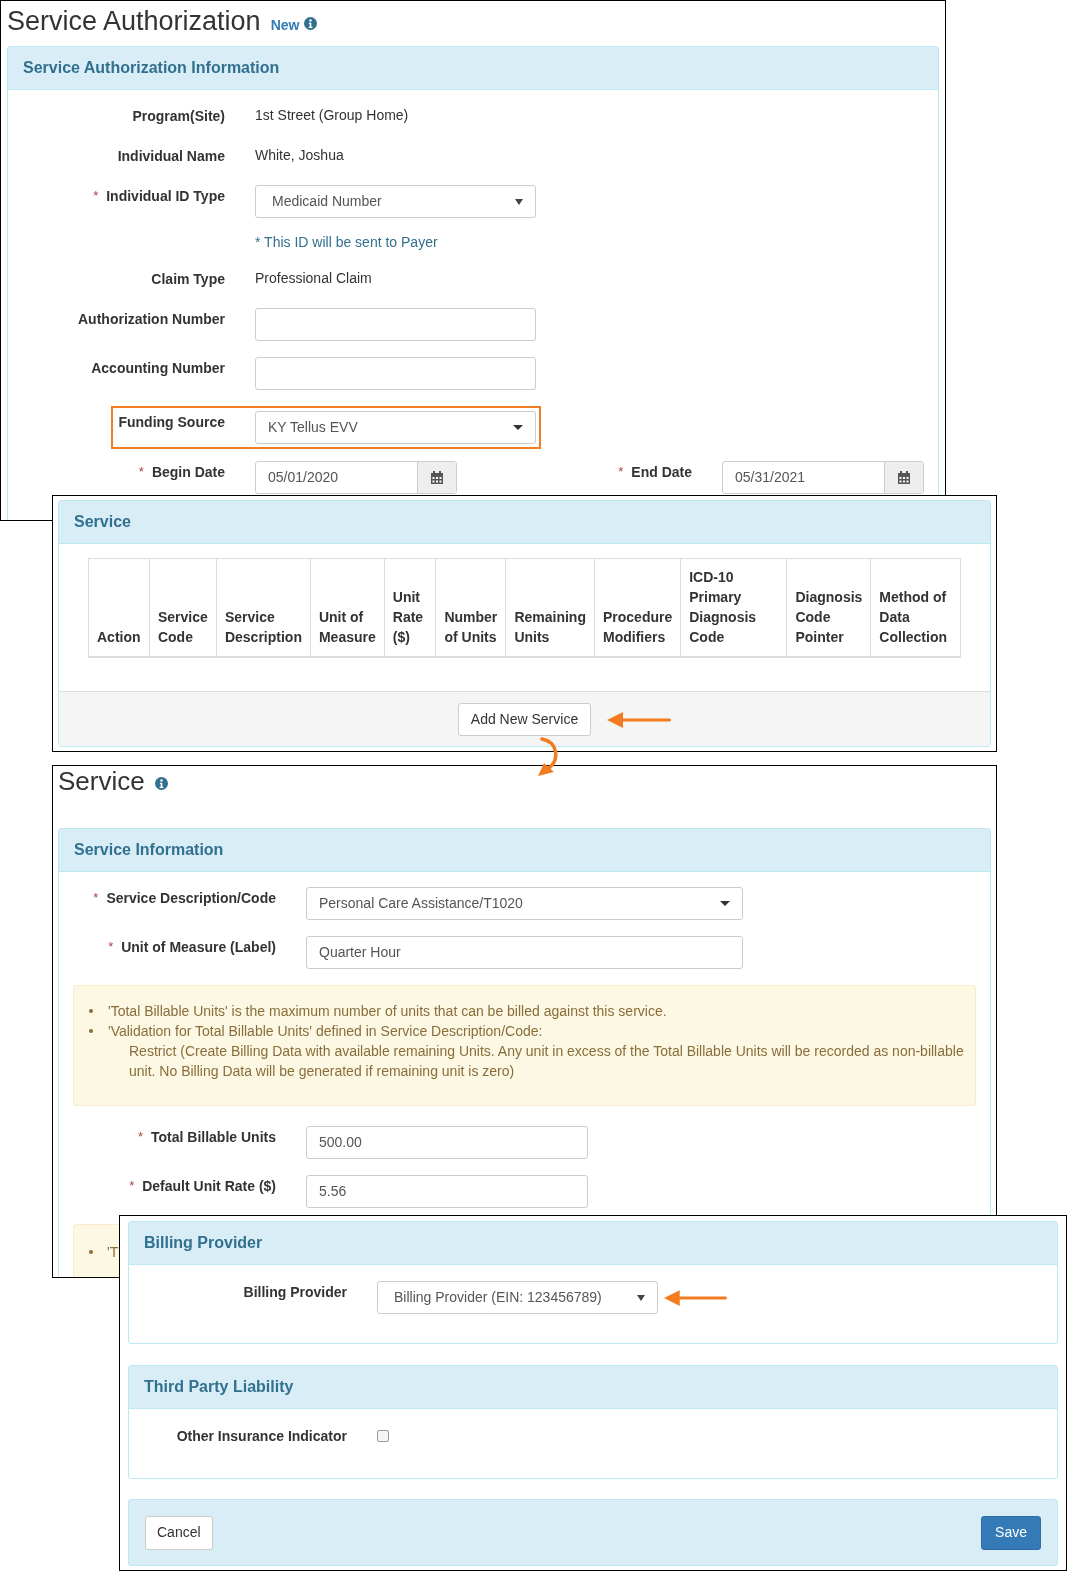 Image resolution: width=1075 pixels, height=1577 pixels. What do you see at coordinates (733, 607) in the screenshot?
I see `column-header: ICD-10 Primary Diagnosis Code` at bounding box center [733, 607].